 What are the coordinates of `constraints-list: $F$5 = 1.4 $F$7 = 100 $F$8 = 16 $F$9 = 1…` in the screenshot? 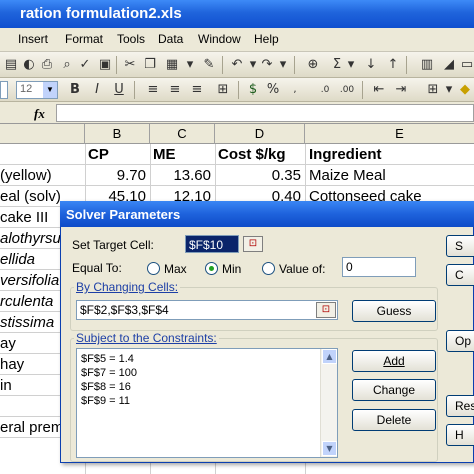 It's located at (207, 403).